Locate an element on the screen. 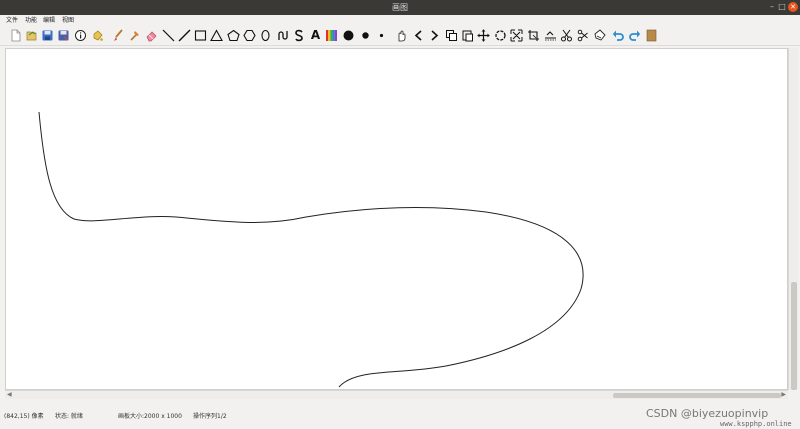 The width and height of the screenshot is (800, 429). save-as-icon is located at coordinates (63, 35).